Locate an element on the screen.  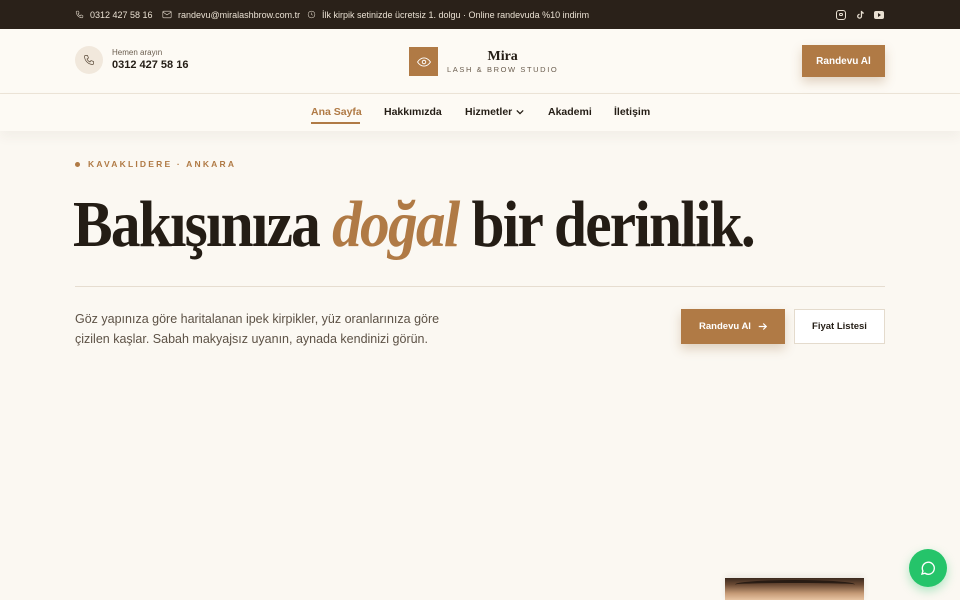
call-phone: 0312 427 58 16 is located at coordinates (150, 65).